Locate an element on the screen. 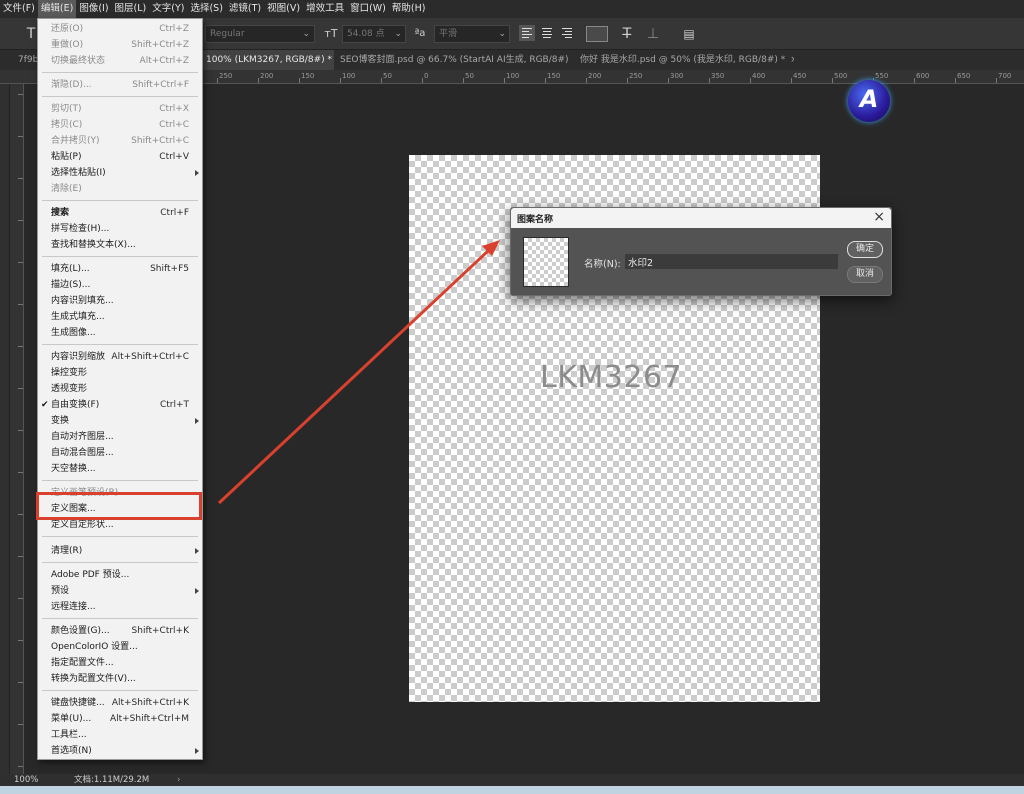  character-panel-icon: ▤ is located at coordinates (689, 34).